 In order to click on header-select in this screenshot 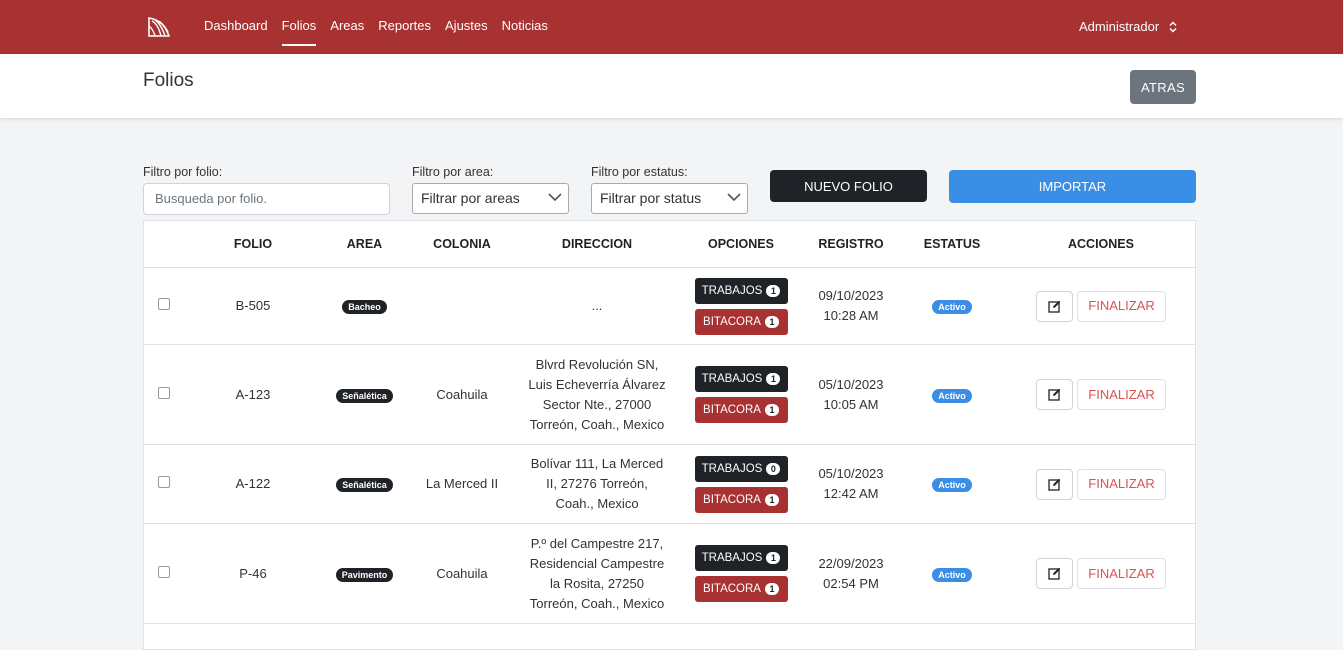, I will do `click(164, 244)`.